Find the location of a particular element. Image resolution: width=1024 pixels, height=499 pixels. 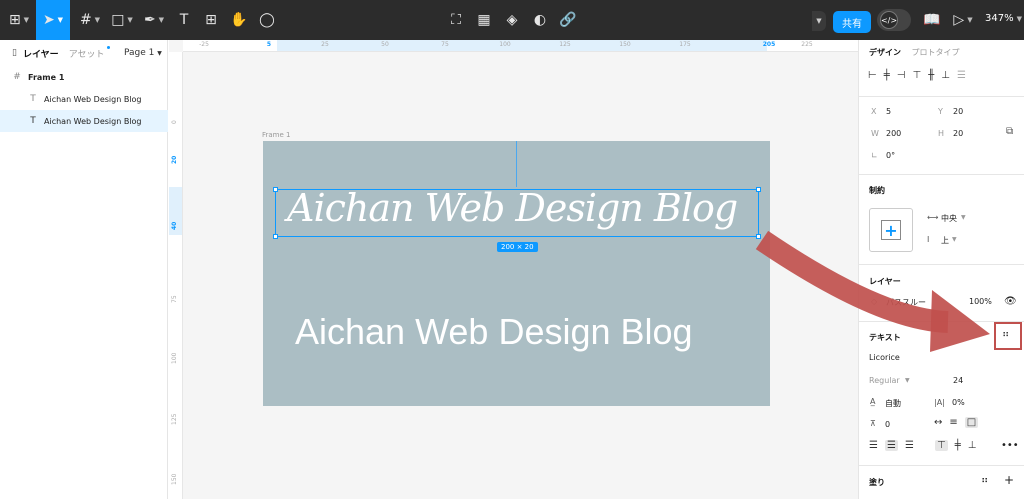

text-align-center-icon: ☰ is located at coordinates (891, 445).